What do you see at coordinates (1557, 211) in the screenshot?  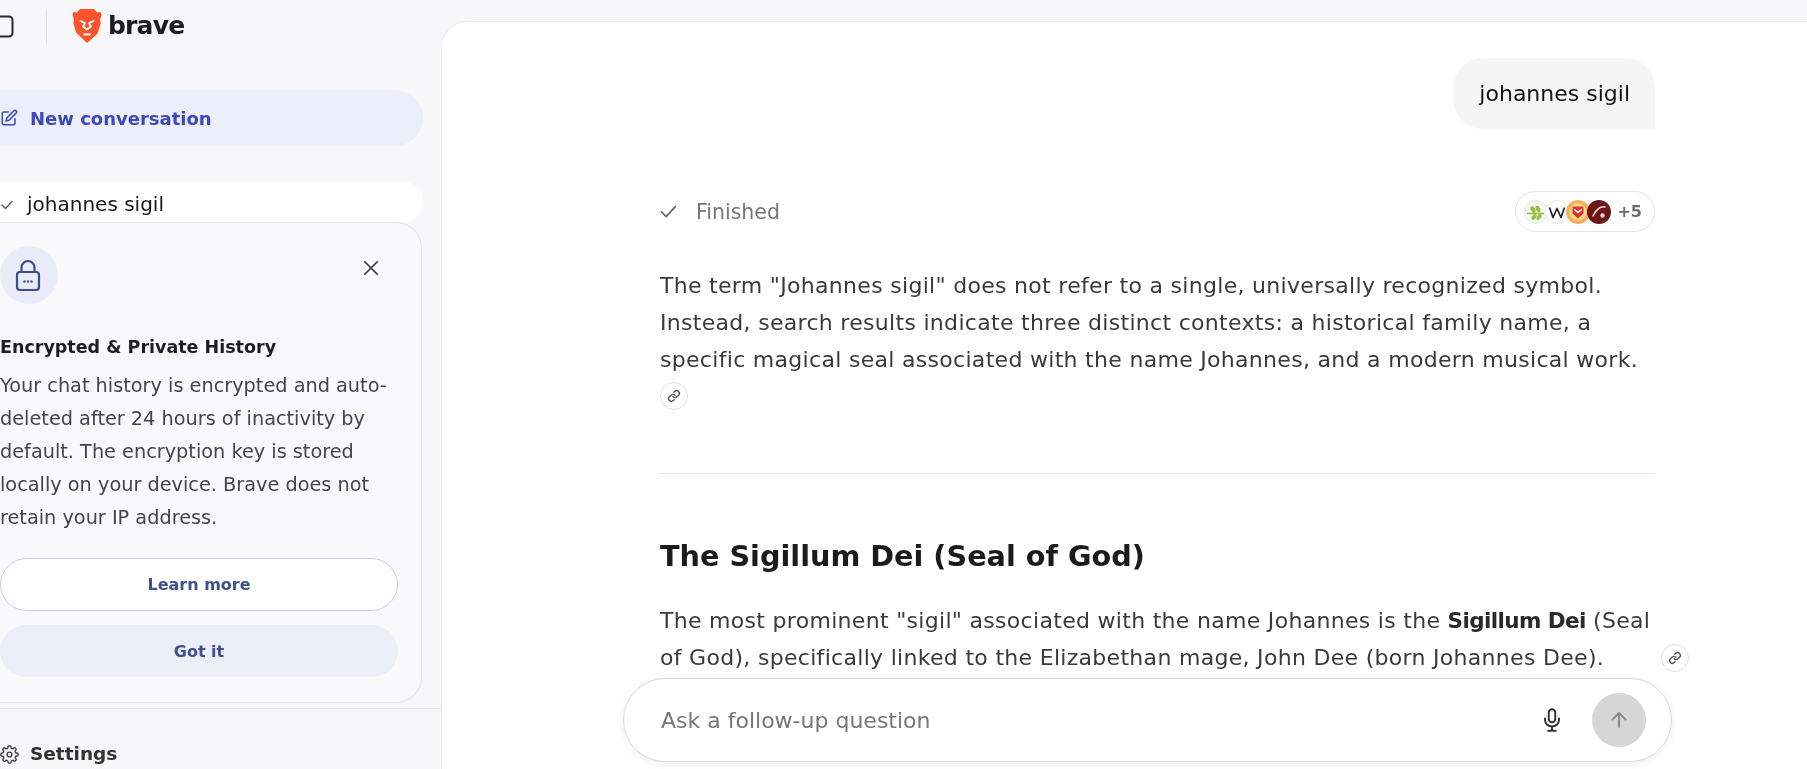 I see `zigzag-icon` at bounding box center [1557, 211].